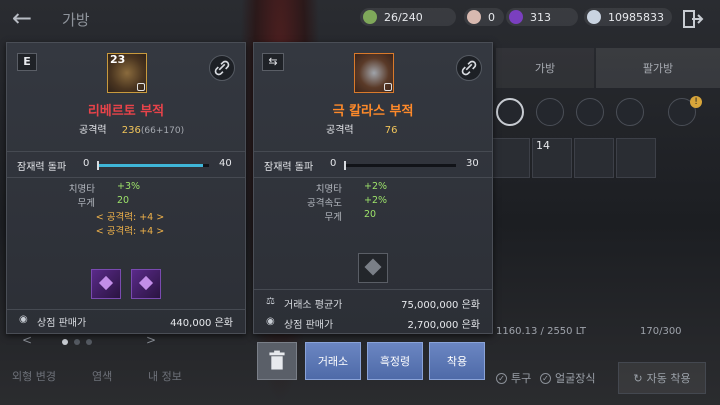 Image resolution: width=720 pixels, height=405 pixels. I want to click on option-row: 치명타 +2%, so click(373, 188).